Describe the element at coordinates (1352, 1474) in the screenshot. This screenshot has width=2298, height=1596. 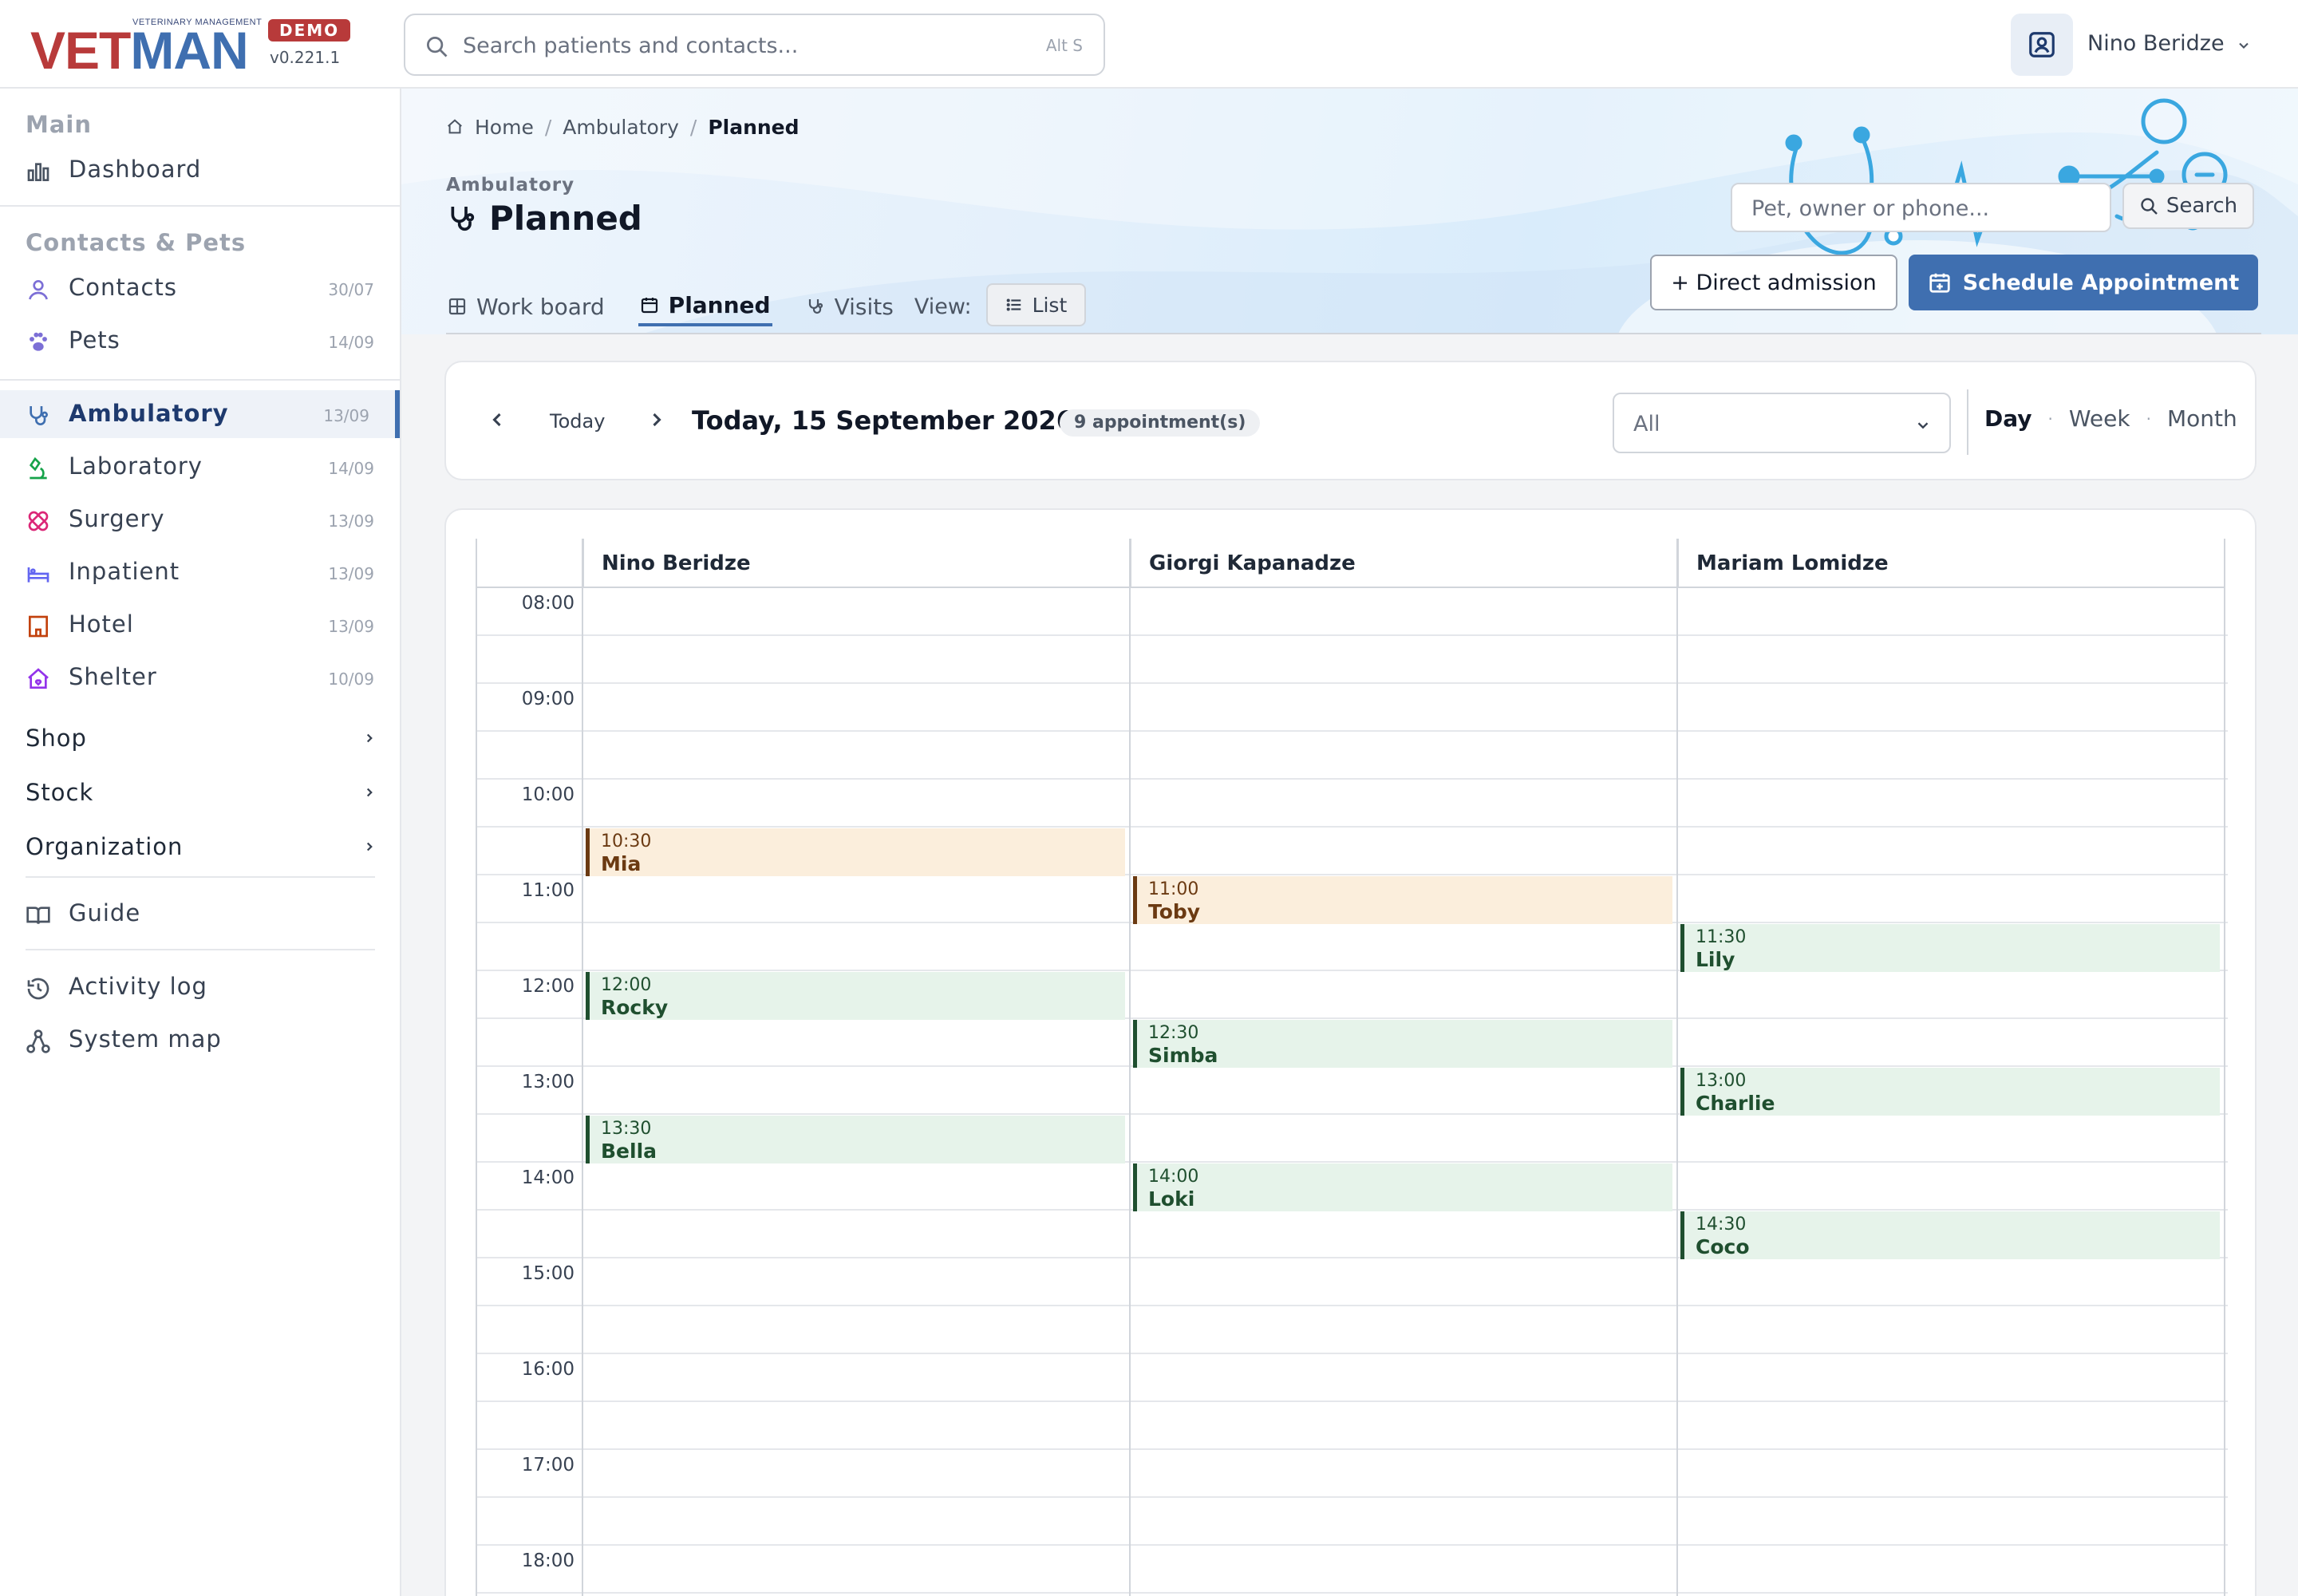
I see `time-slot-row: 17:00` at that location.